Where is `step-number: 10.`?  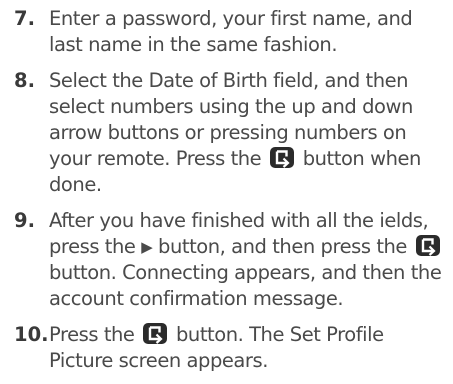 step-number: 10. is located at coordinates (31, 334).